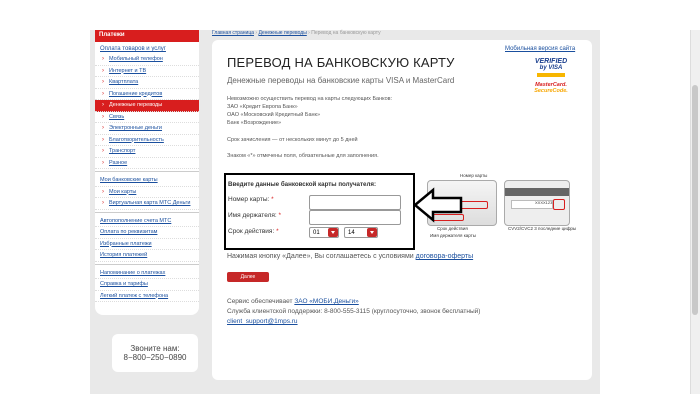 The height and width of the screenshot is (394, 700). Describe the element at coordinates (147, 192) in the screenshot. I see `sidebar-item-my-cards: › Мои карты` at that location.